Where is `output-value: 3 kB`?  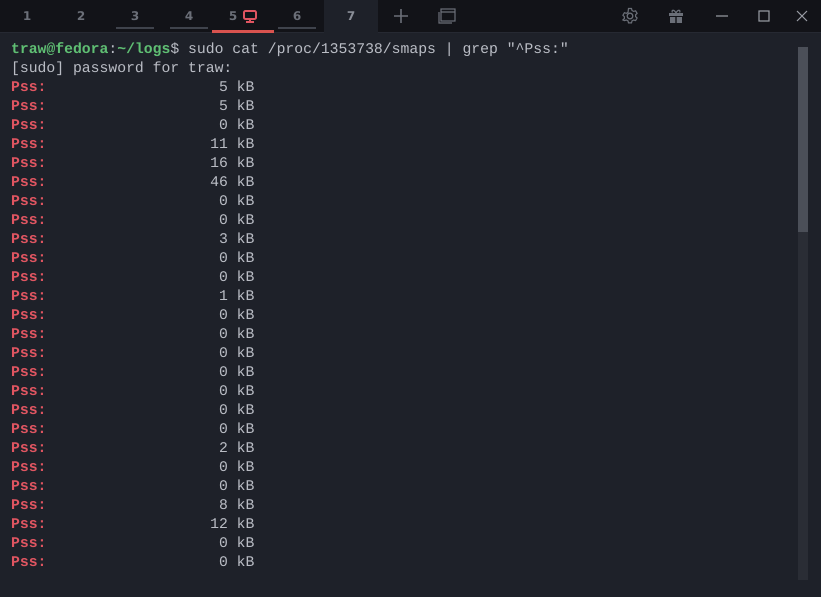 output-value: 3 kB is located at coordinates (236, 240).